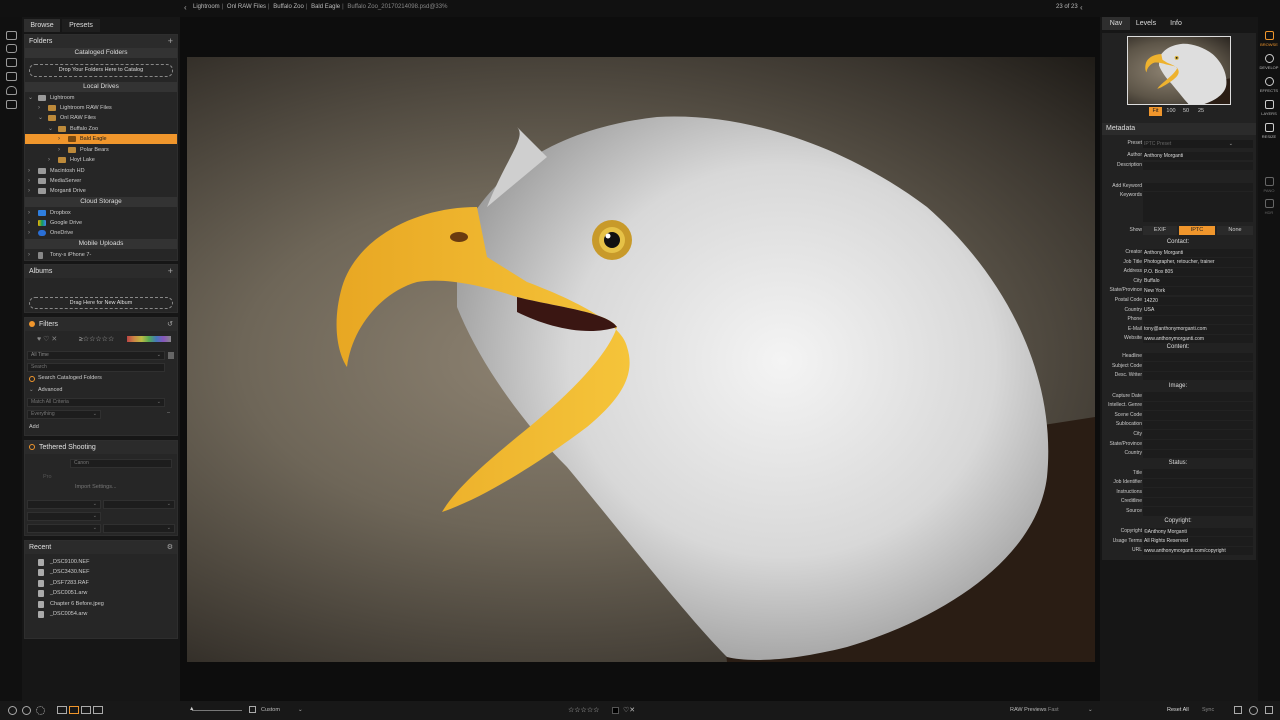 This screenshot has width=1280, height=720. I want to click on info-icon, so click(26, 710).